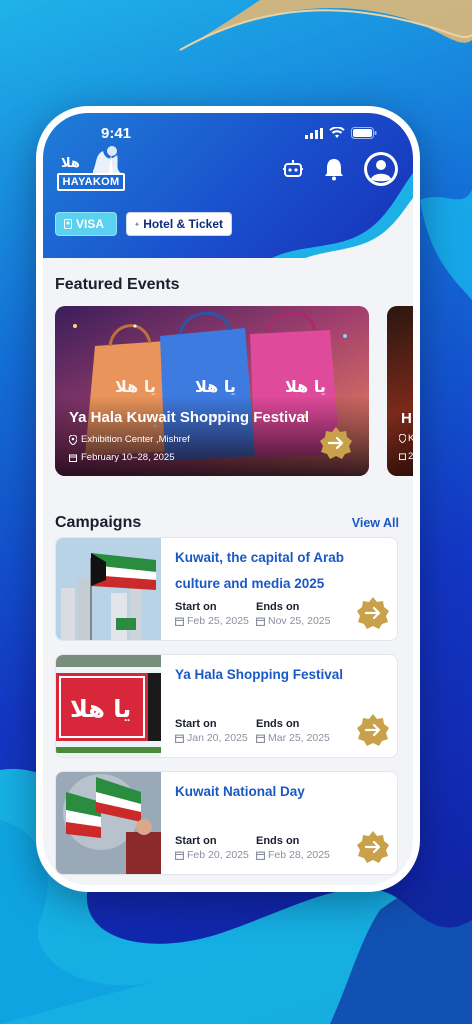 This screenshot has width=472, height=1024. Describe the element at coordinates (375, 523) in the screenshot. I see `view-all-link: View All` at that location.